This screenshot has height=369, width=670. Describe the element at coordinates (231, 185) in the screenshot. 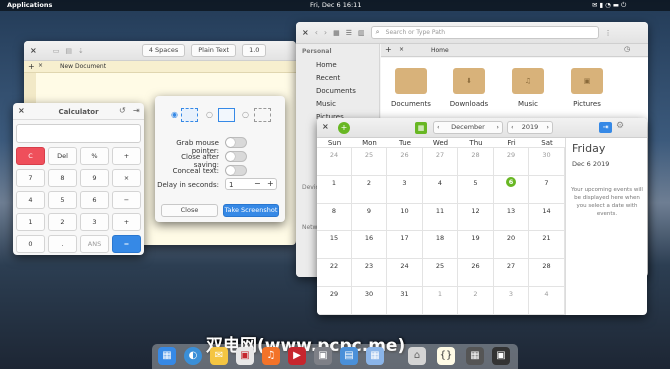

I see `delay-value: 1` at that location.